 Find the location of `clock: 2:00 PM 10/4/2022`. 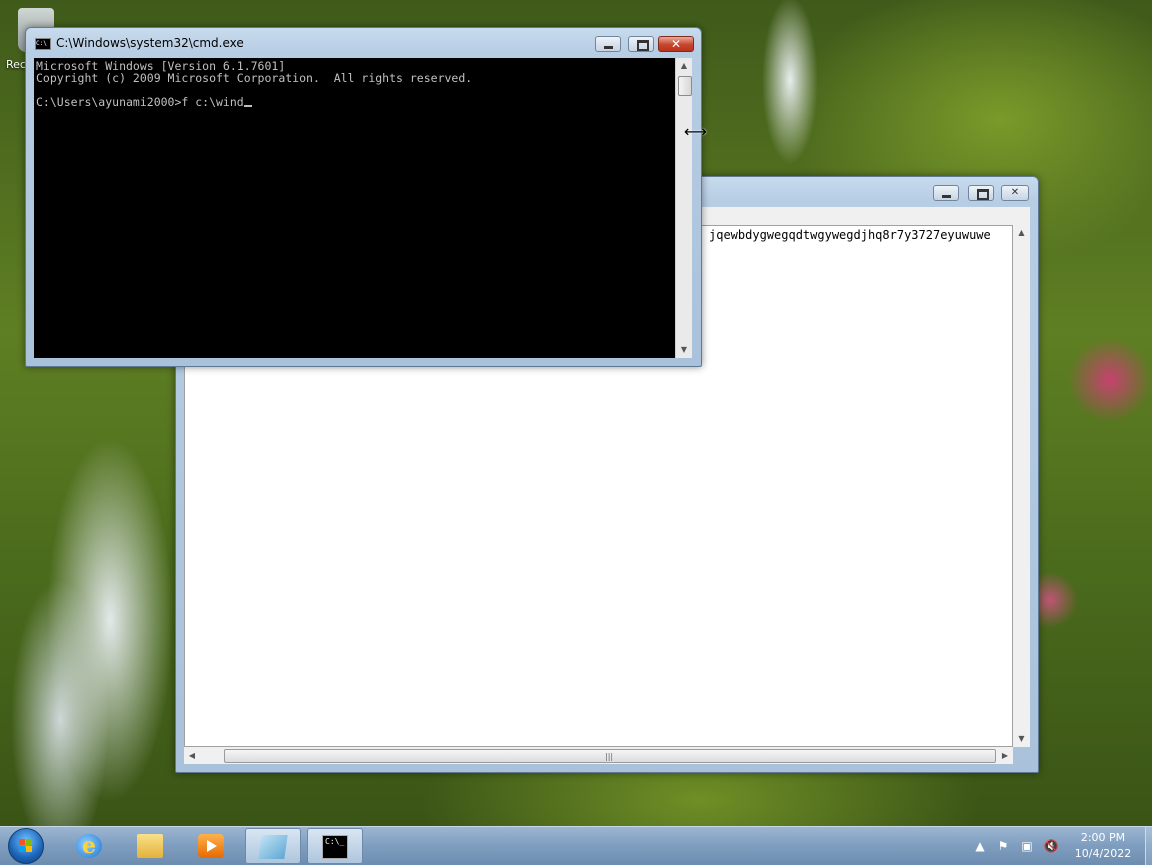

clock: 2:00 PM 10/4/2022 is located at coordinates (1103, 846).